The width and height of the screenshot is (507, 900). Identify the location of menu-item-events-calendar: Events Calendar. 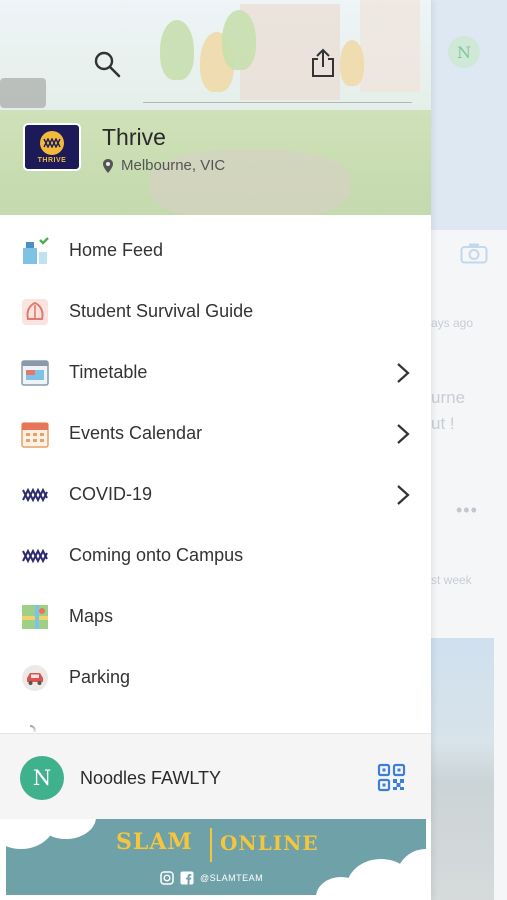
(215, 433).